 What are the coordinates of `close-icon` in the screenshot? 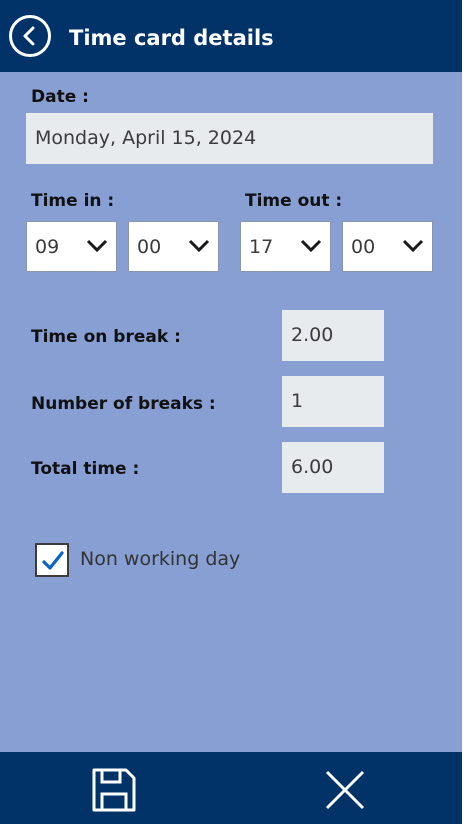 It's located at (345, 790).